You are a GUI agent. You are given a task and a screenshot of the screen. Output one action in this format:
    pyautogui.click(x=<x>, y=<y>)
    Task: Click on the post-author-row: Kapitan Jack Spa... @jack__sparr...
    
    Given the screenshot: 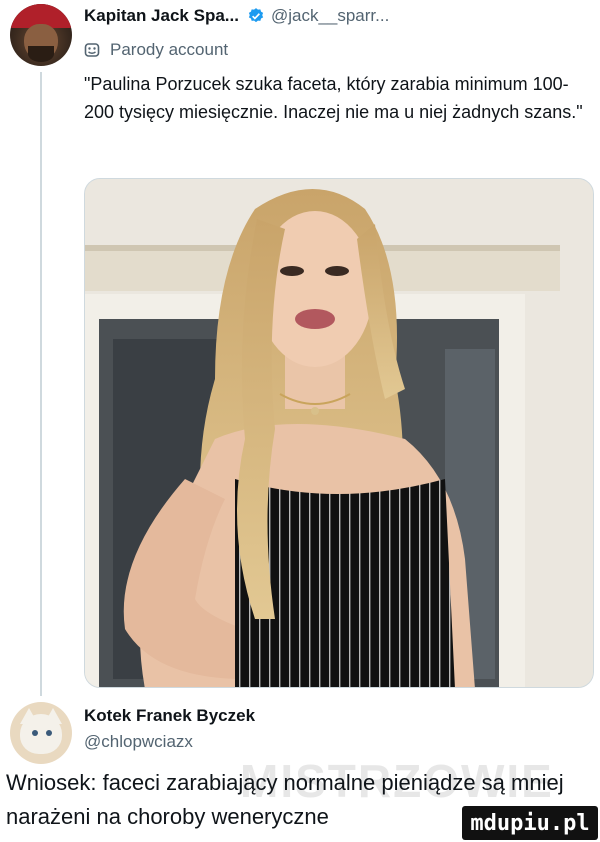 What is the action you would take?
    pyautogui.click(x=236, y=16)
    